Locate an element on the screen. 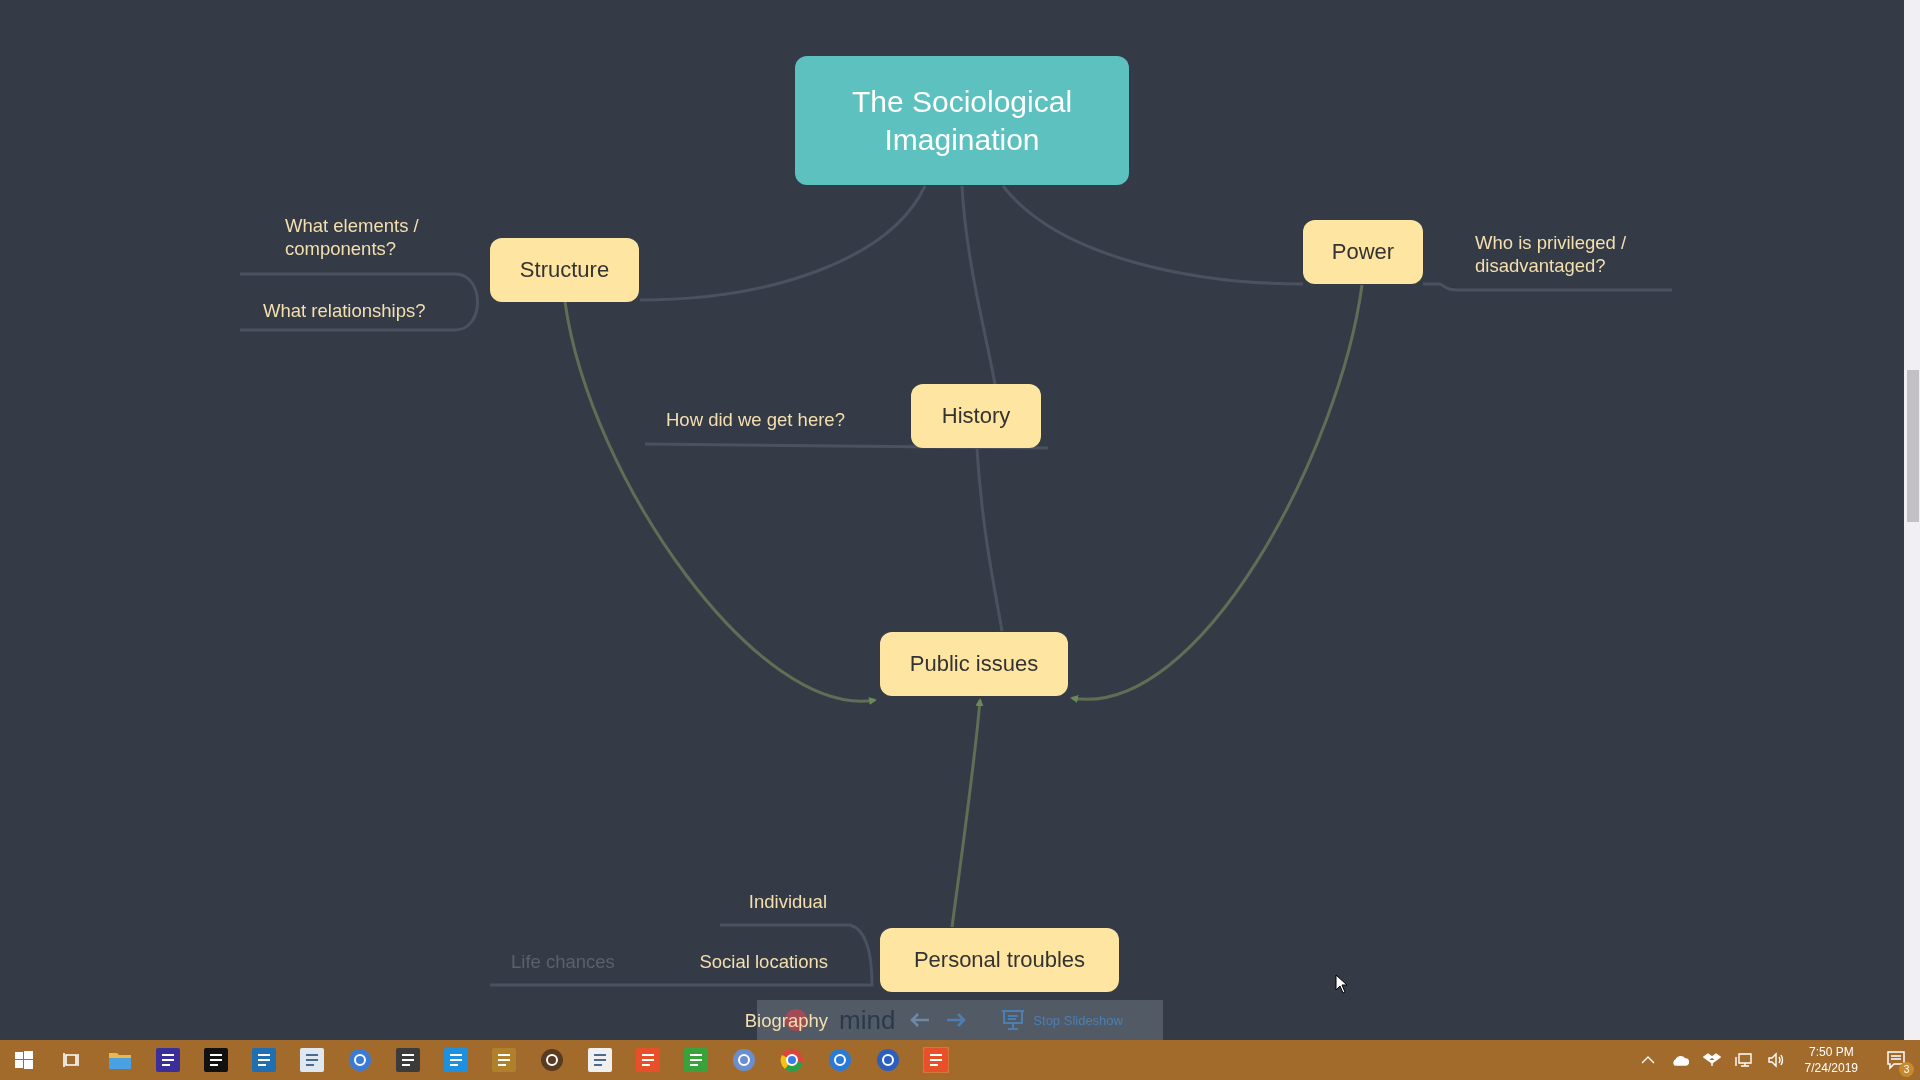  system-clock: 7:50 PM 7/24/2019 is located at coordinates (1831, 1060).